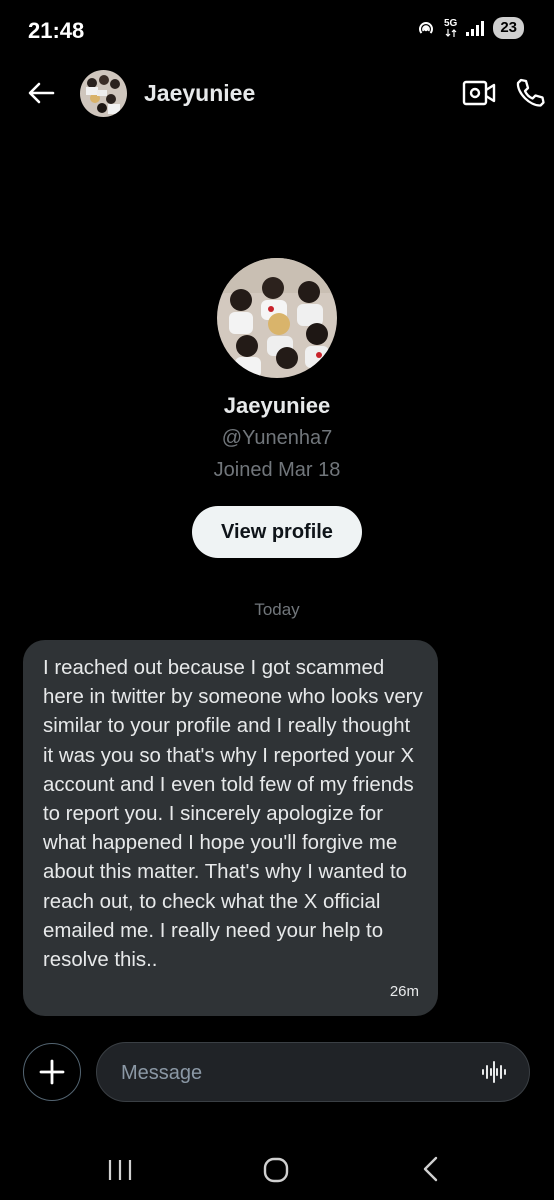 This screenshot has height=1200, width=554. Describe the element at coordinates (103, 93) in the screenshot. I see `avatar` at that location.